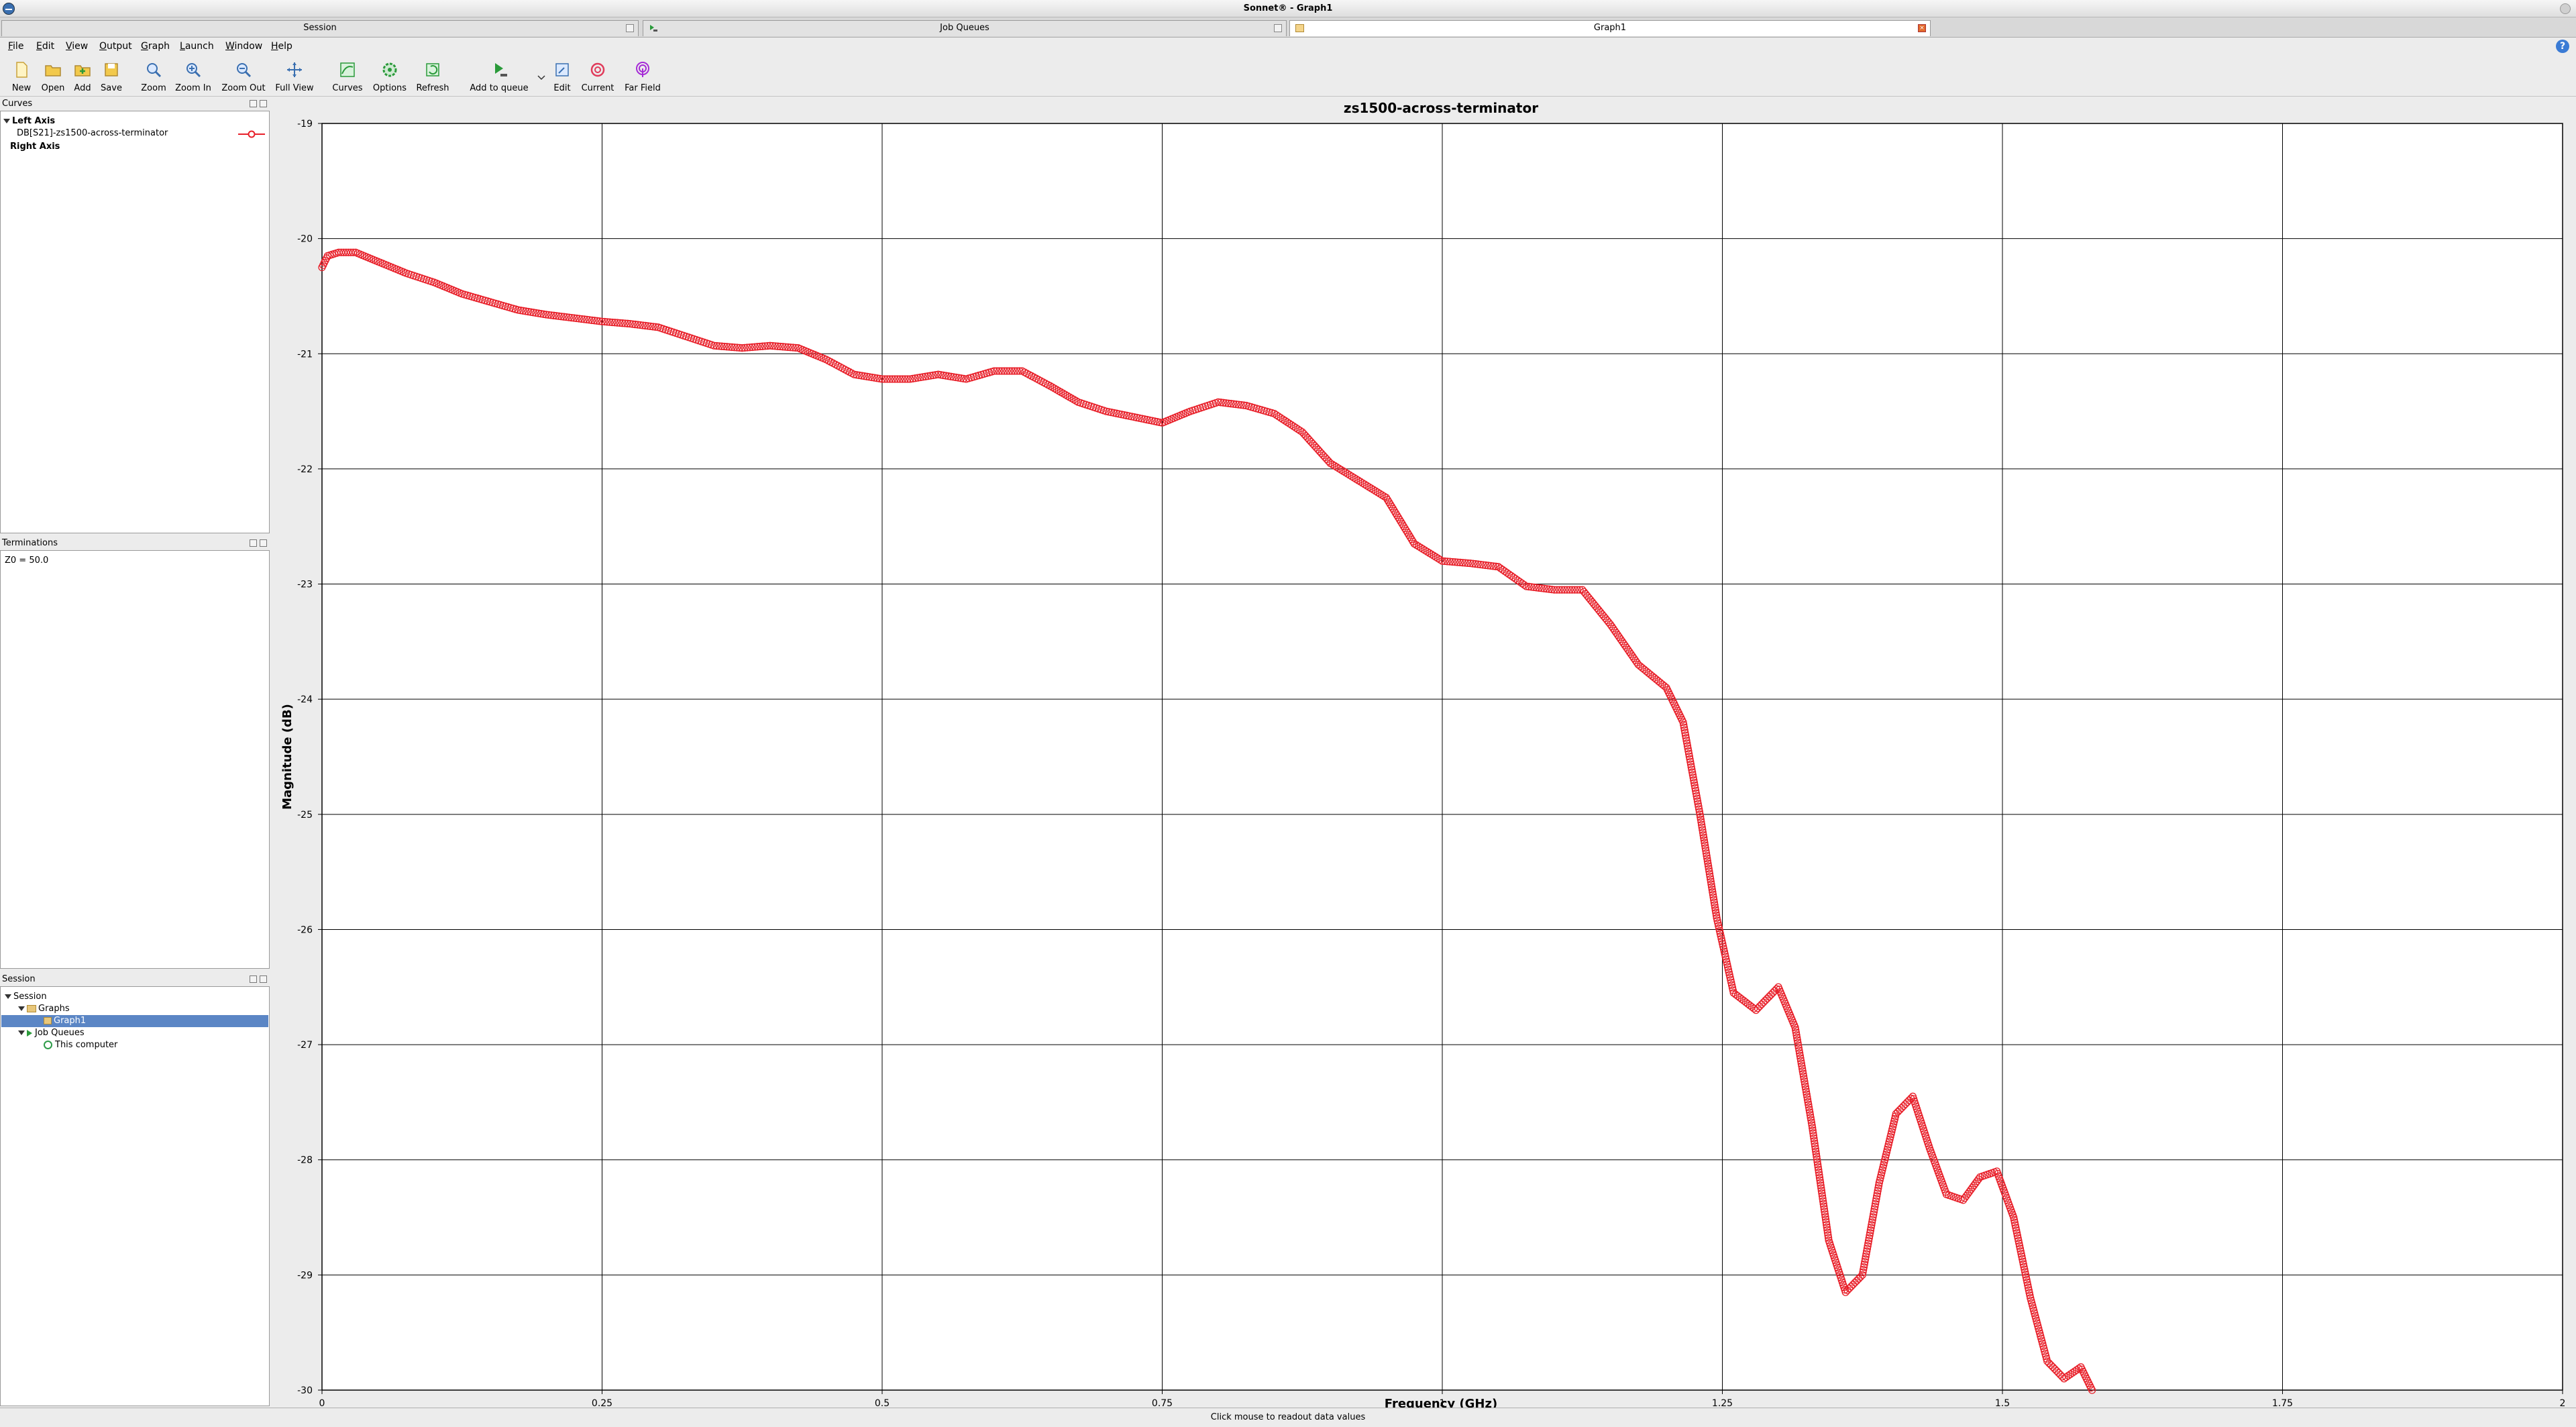 Image resolution: width=2576 pixels, height=1427 pixels. What do you see at coordinates (77, 46) in the screenshot?
I see `menu-view: View` at bounding box center [77, 46].